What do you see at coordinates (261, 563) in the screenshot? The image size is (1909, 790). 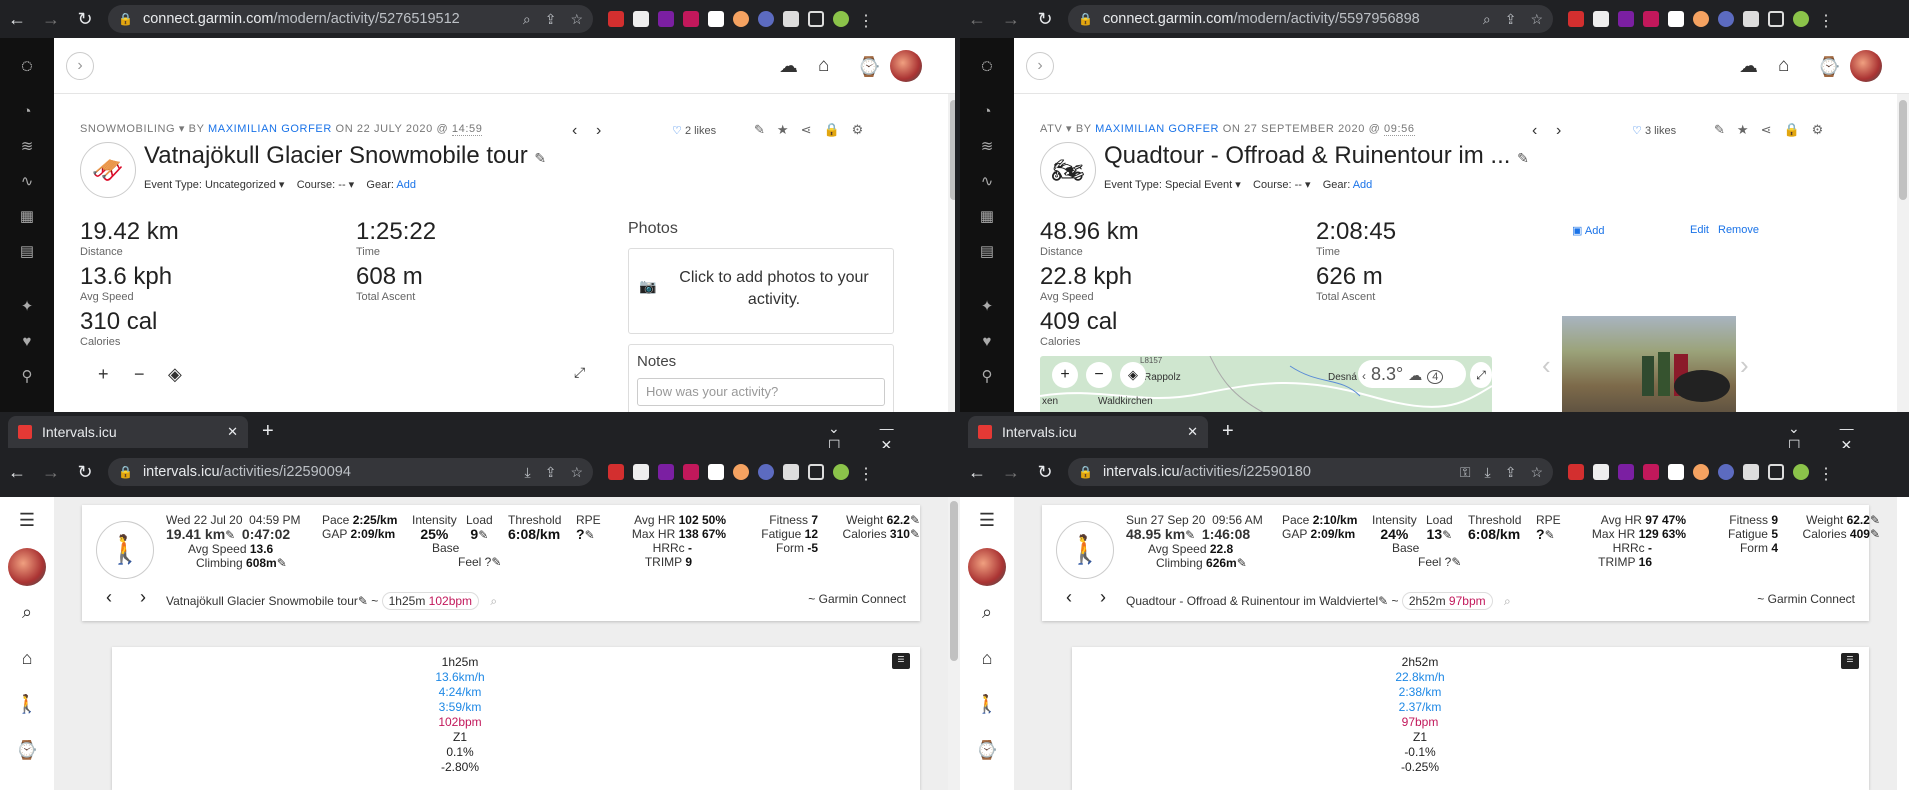 I see `climbing-value: 608m` at bounding box center [261, 563].